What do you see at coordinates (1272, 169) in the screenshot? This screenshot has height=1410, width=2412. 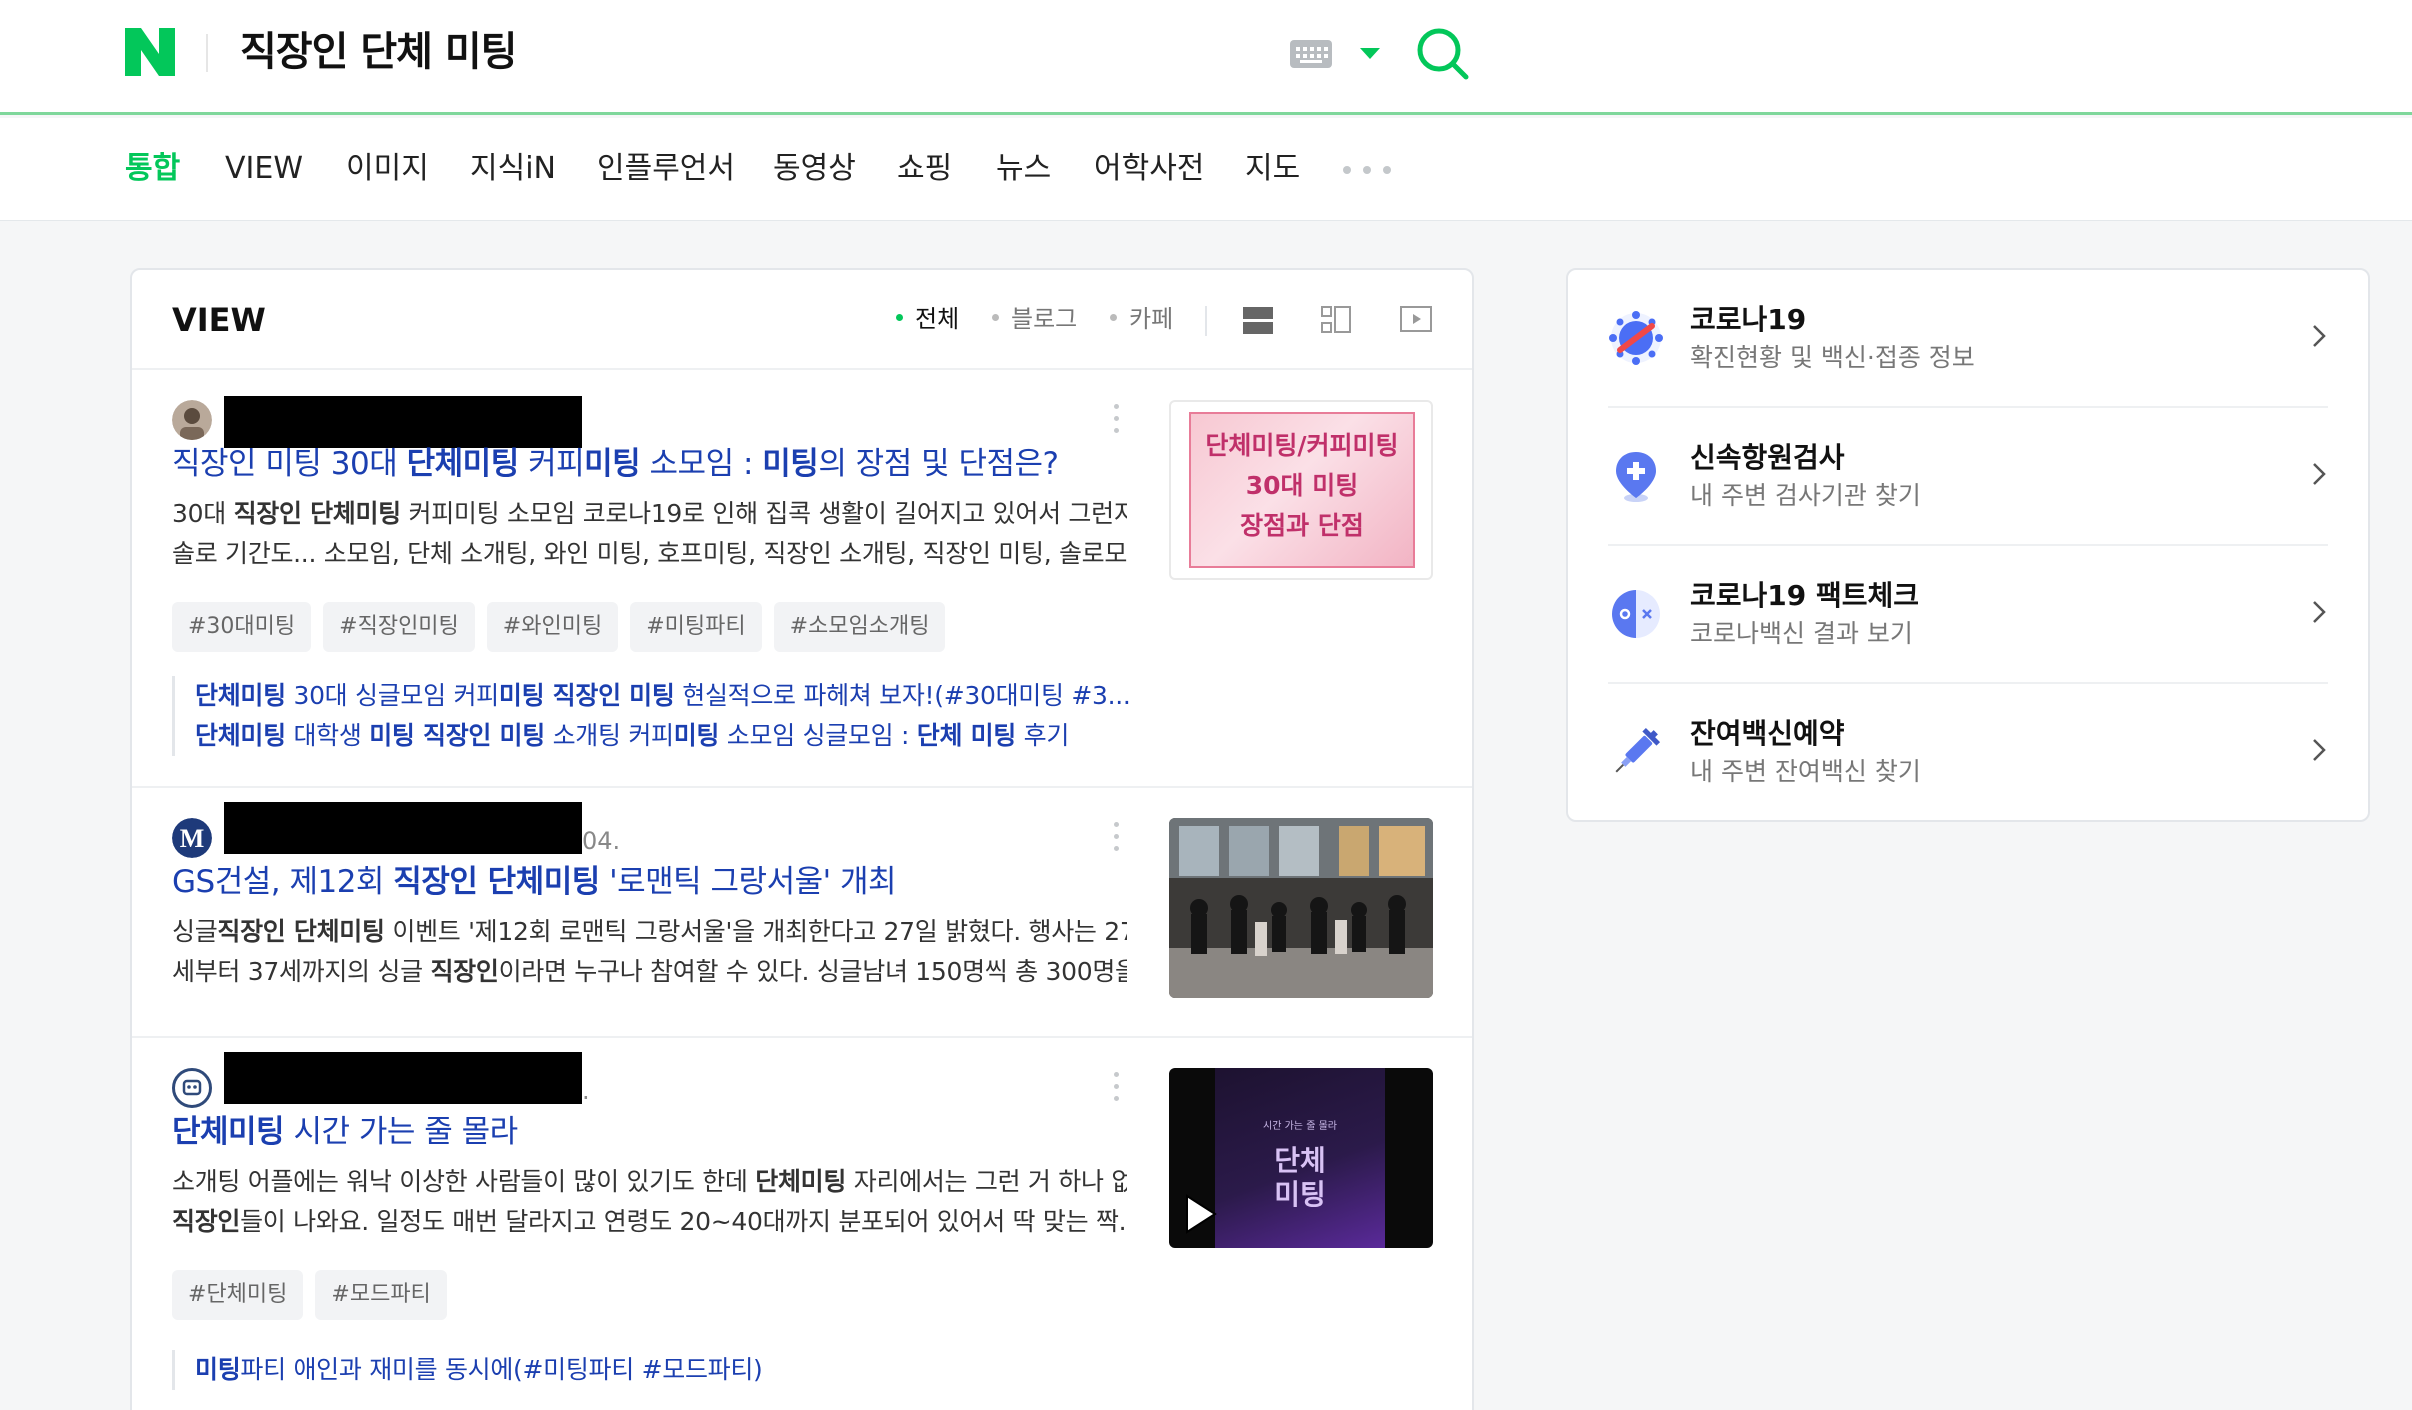 I see `tab-map: 지도` at bounding box center [1272, 169].